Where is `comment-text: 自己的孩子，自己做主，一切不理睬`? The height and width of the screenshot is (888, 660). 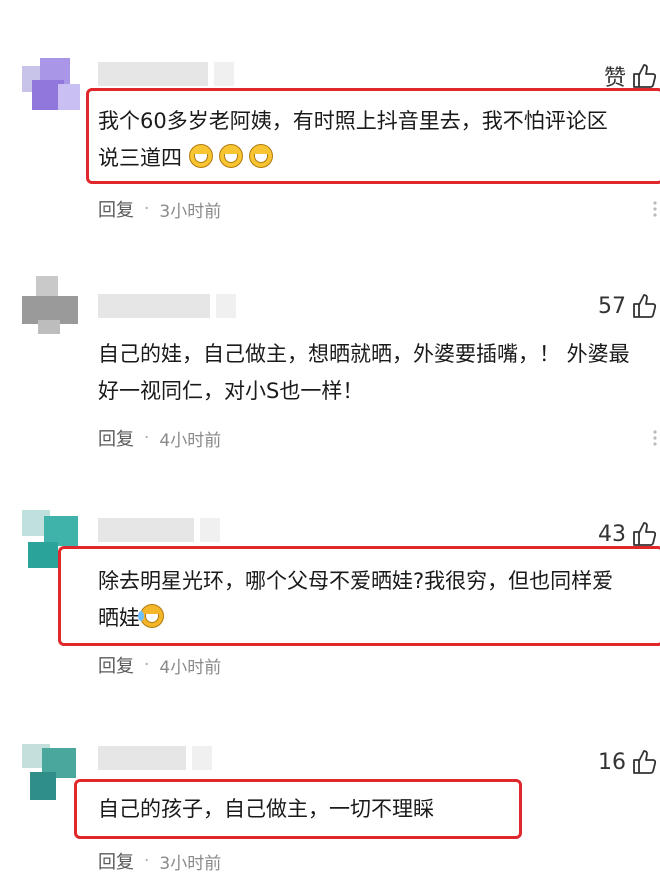
comment-text: 自己的孩子，自己做主，一切不理睬 is located at coordinates (378, 809).